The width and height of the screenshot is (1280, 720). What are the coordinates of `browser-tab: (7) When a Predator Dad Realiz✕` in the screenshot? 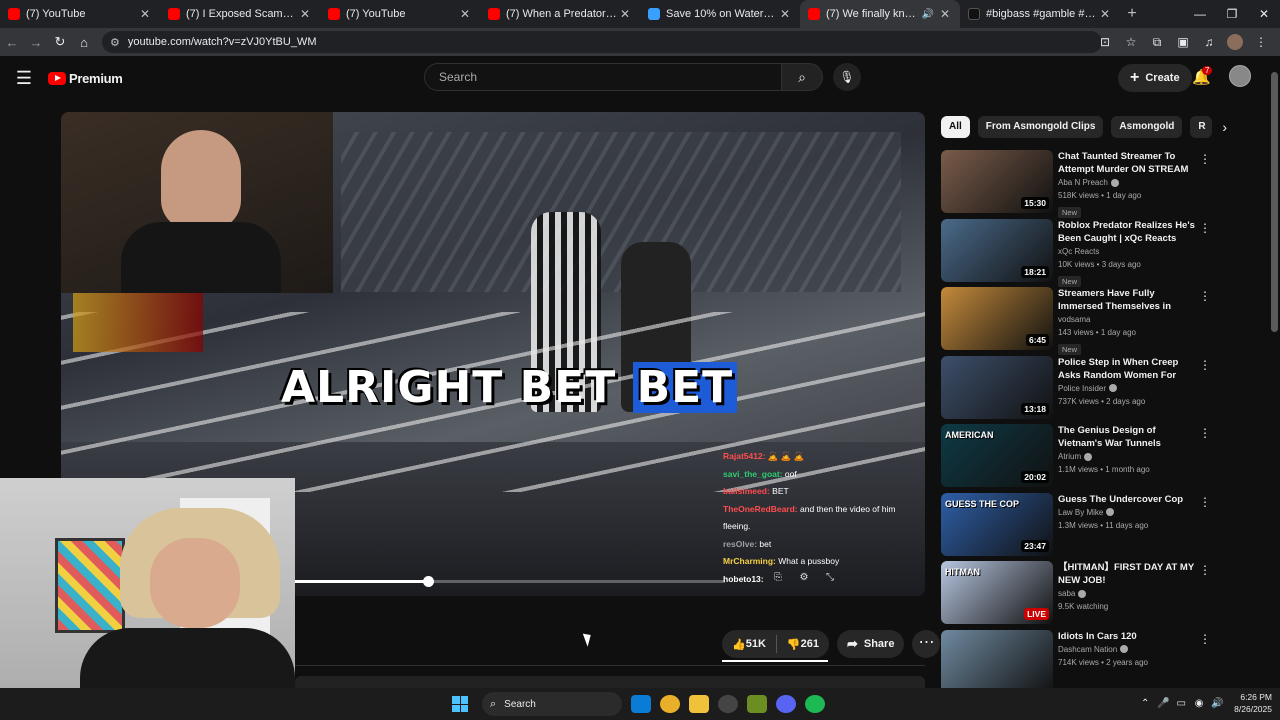 It's located at (560, 14).